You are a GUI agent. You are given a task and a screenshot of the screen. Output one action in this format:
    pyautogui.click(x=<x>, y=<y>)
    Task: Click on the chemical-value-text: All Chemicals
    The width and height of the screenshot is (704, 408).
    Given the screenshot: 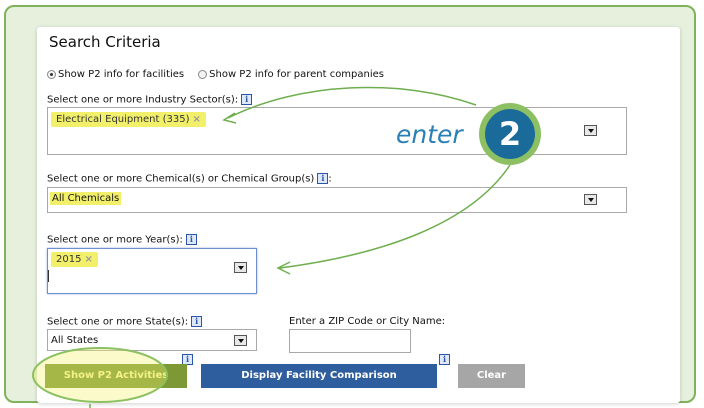 What is the action you would take?
    pyautogui.click(x=86, y=198)
    